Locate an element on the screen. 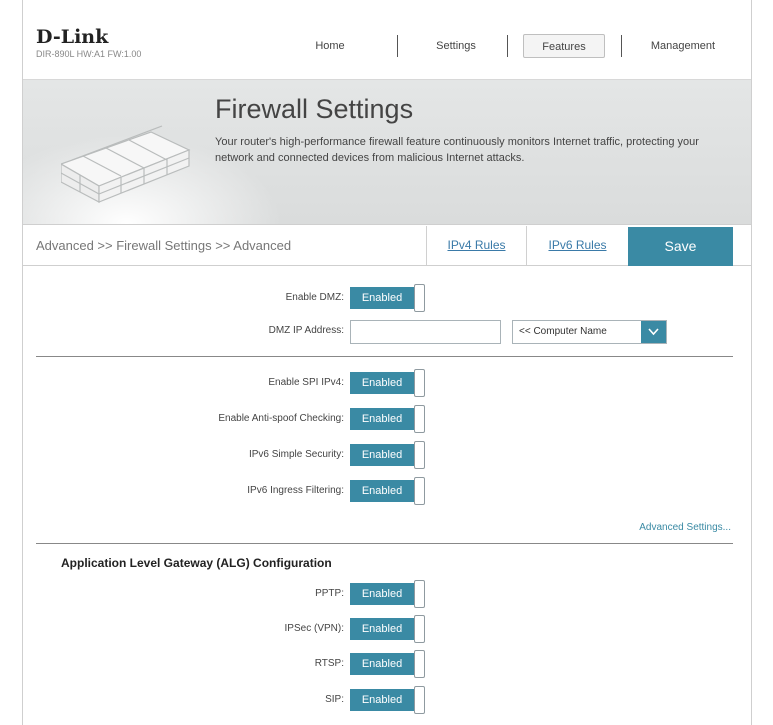  main-nav: Home Settings Features Management is located at coordinates (387, 46).